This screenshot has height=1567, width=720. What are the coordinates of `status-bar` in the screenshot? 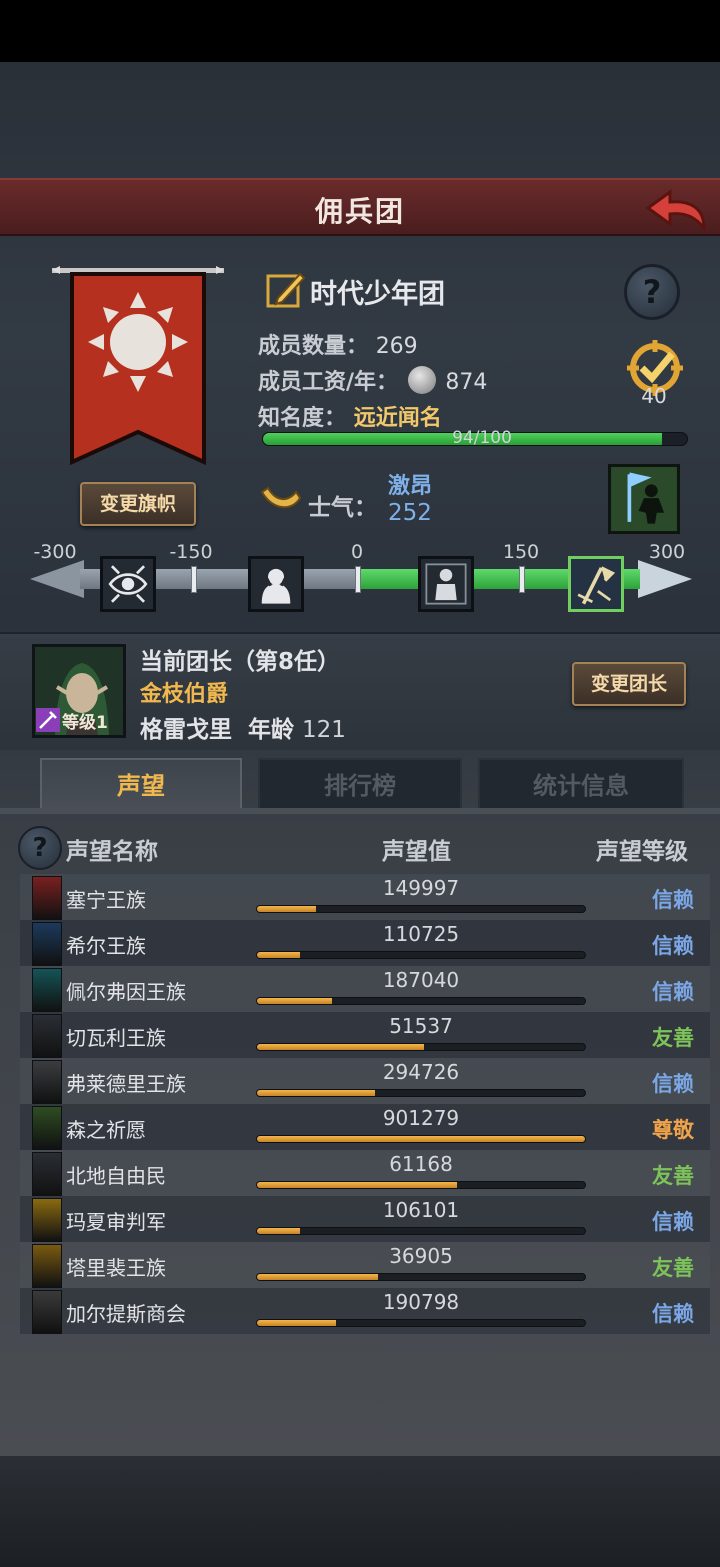 It's located at (360, 31).